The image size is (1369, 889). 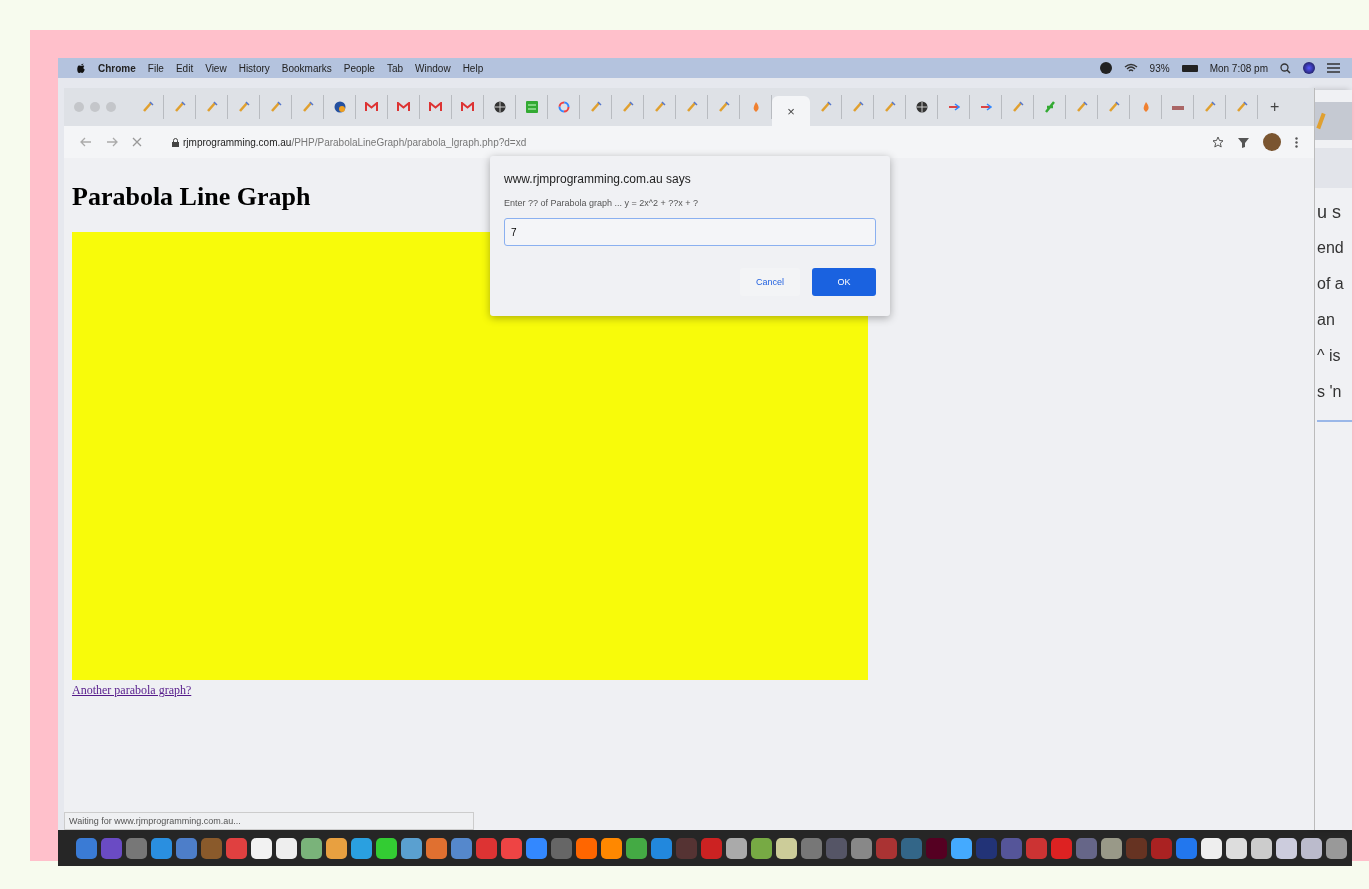 I want to click on ok-button: OK, so click(x=844, y=282).